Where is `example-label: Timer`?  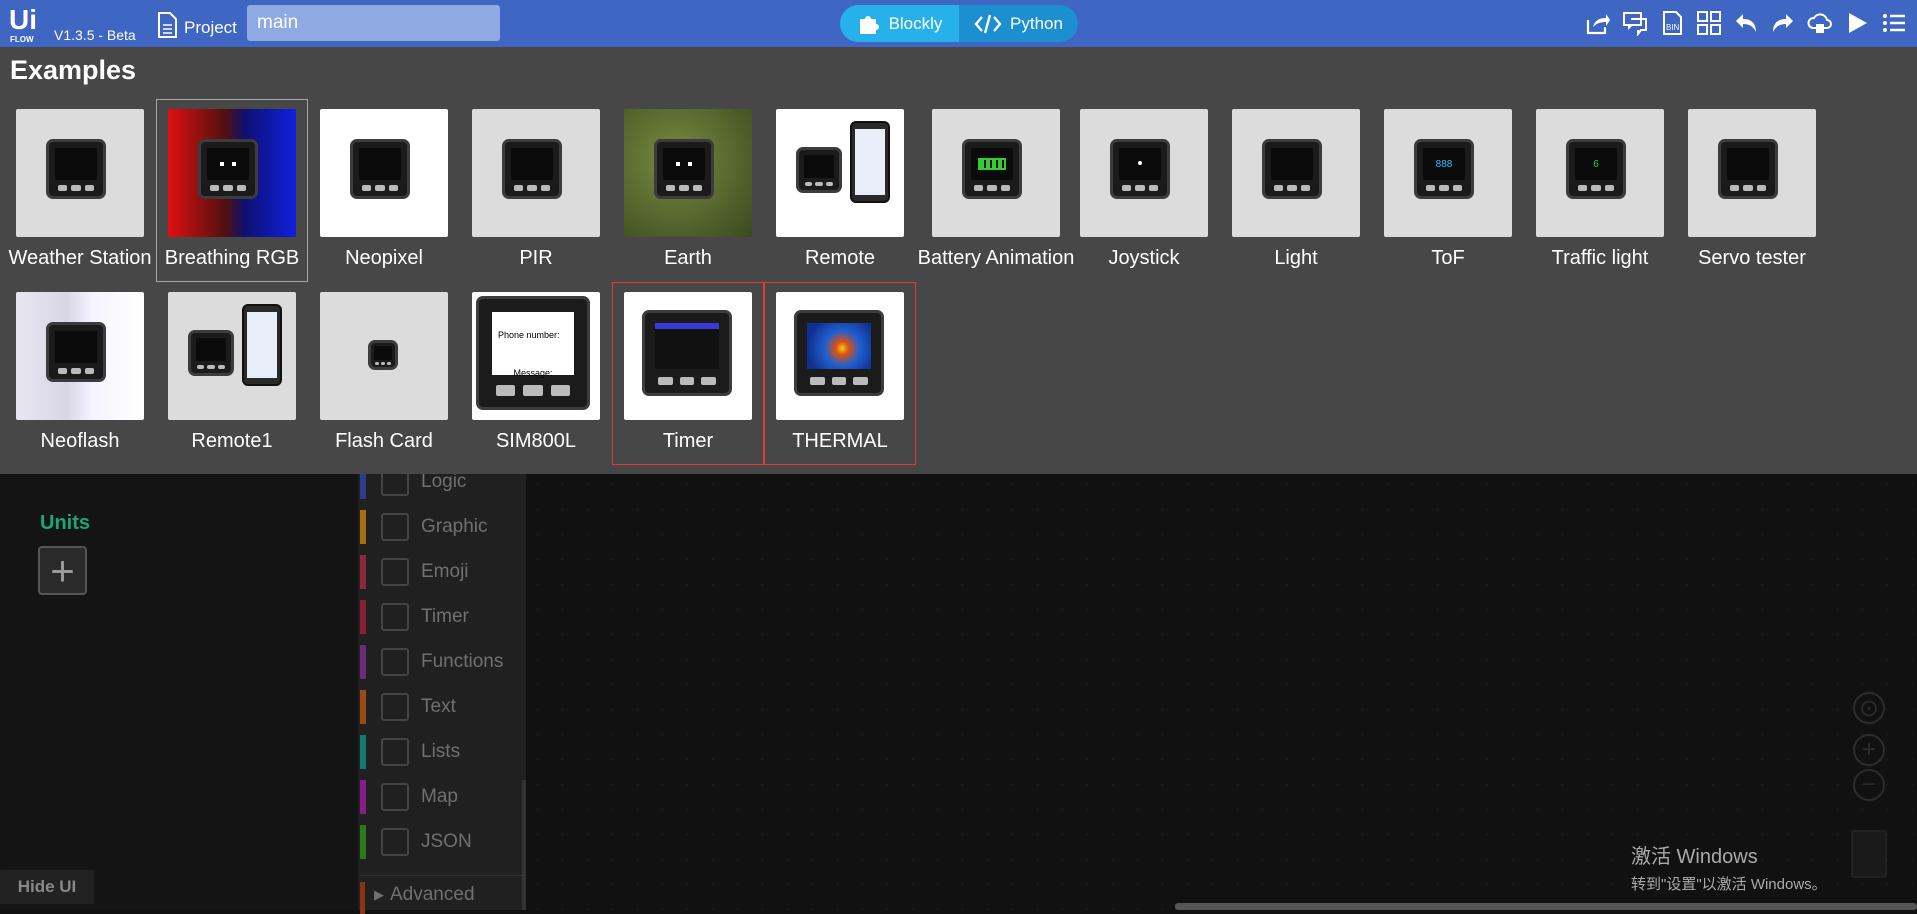 example-label: Timer is located at coordinates (688, 441).